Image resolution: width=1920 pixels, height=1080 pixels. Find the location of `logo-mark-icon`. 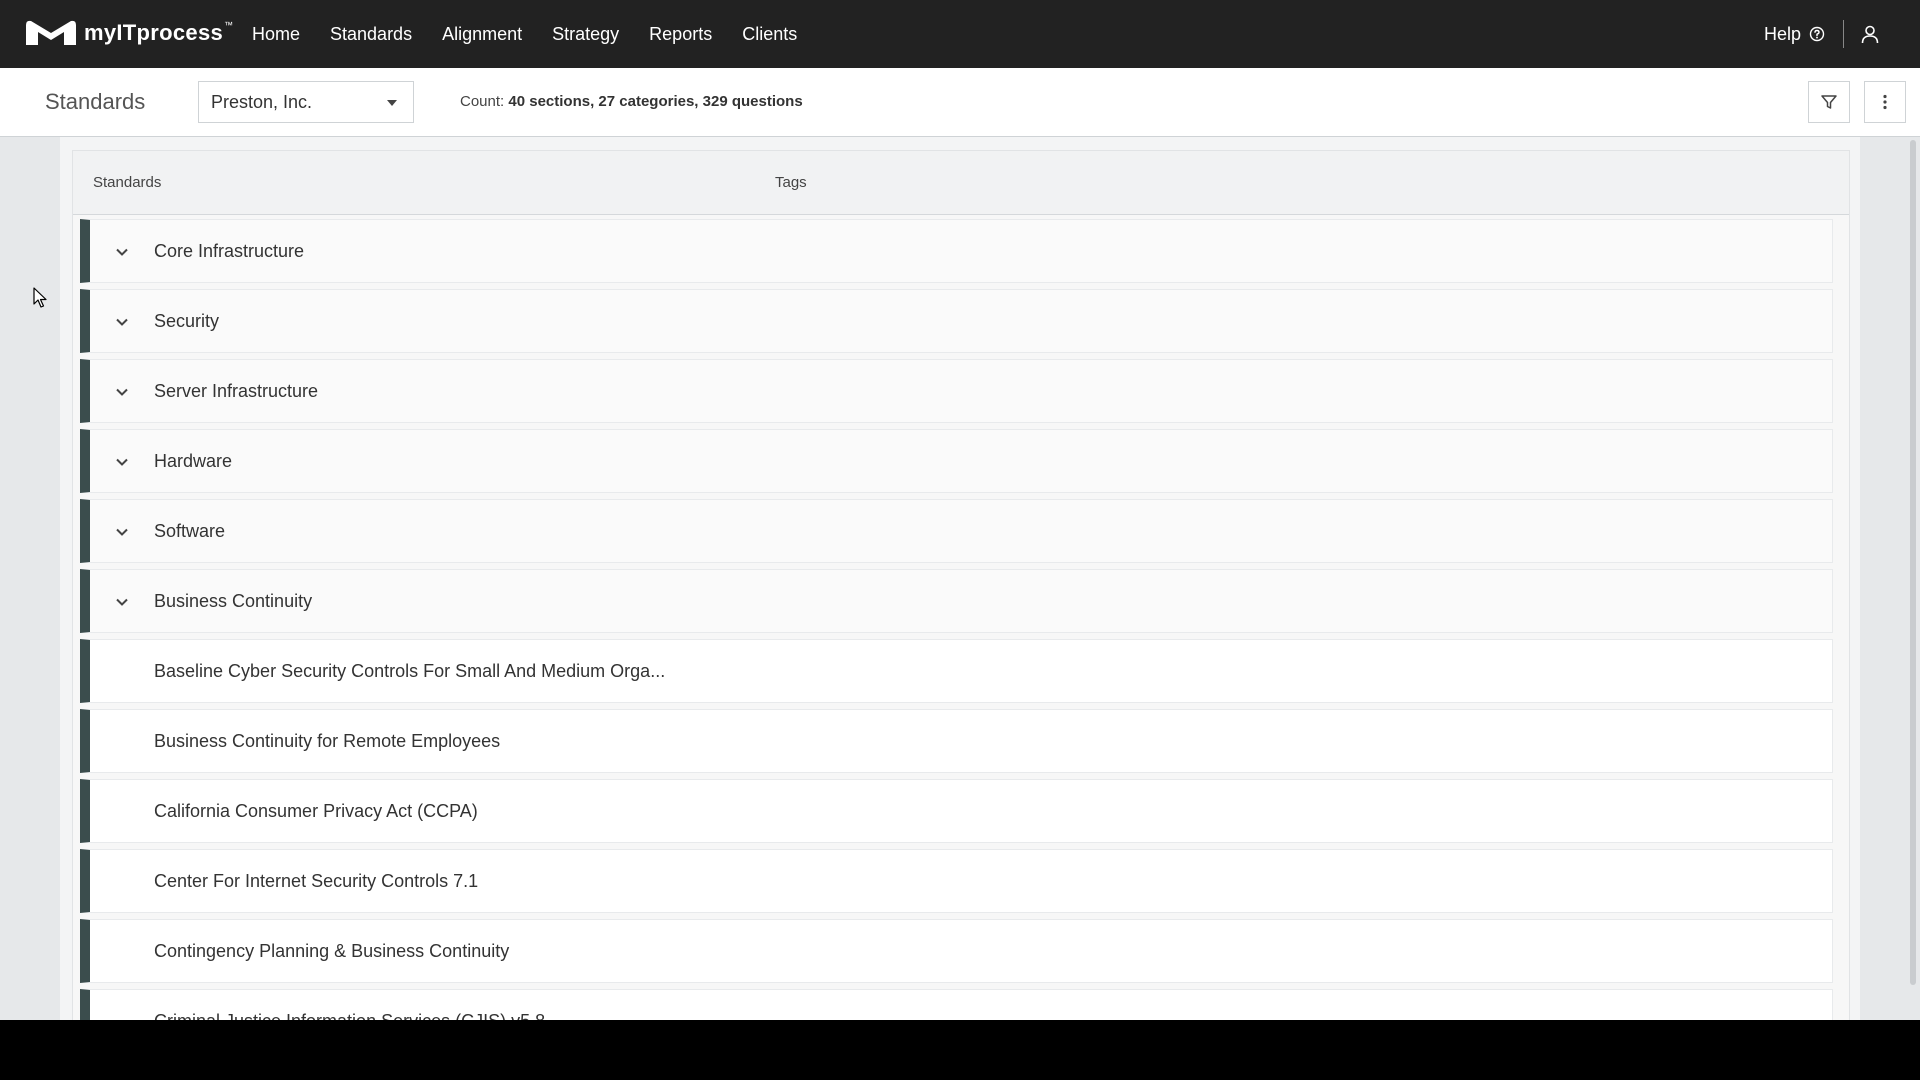

logo-mark-icon is located at coordinates (51, 32).